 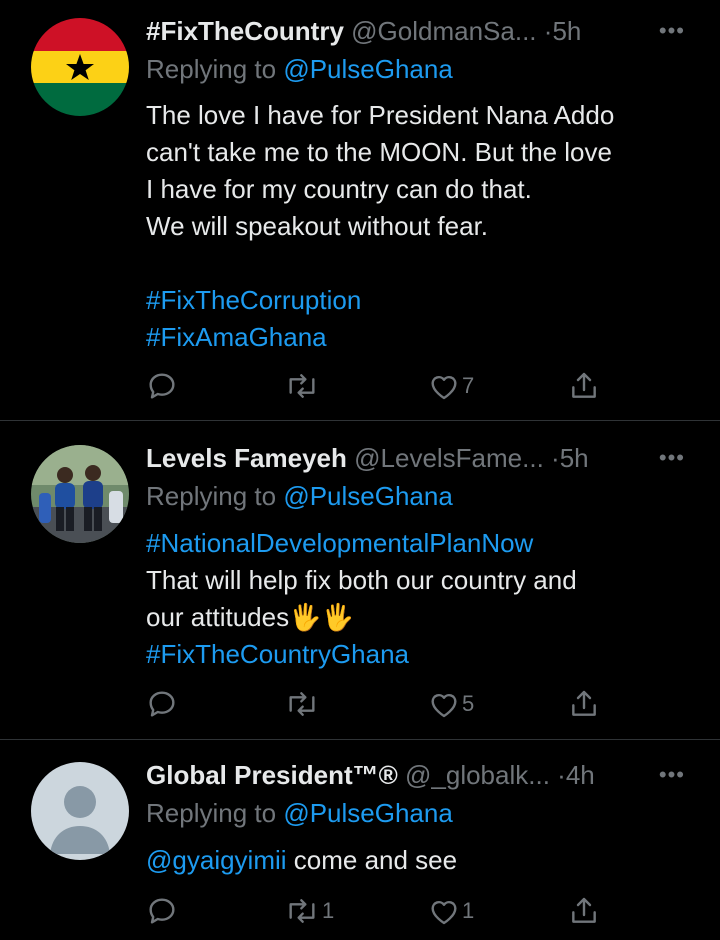 What do you see at coordinates (421, 300) in the screenshot?
I see `hashtag: #FixTheCorruption` at bounding box center [421, 300].